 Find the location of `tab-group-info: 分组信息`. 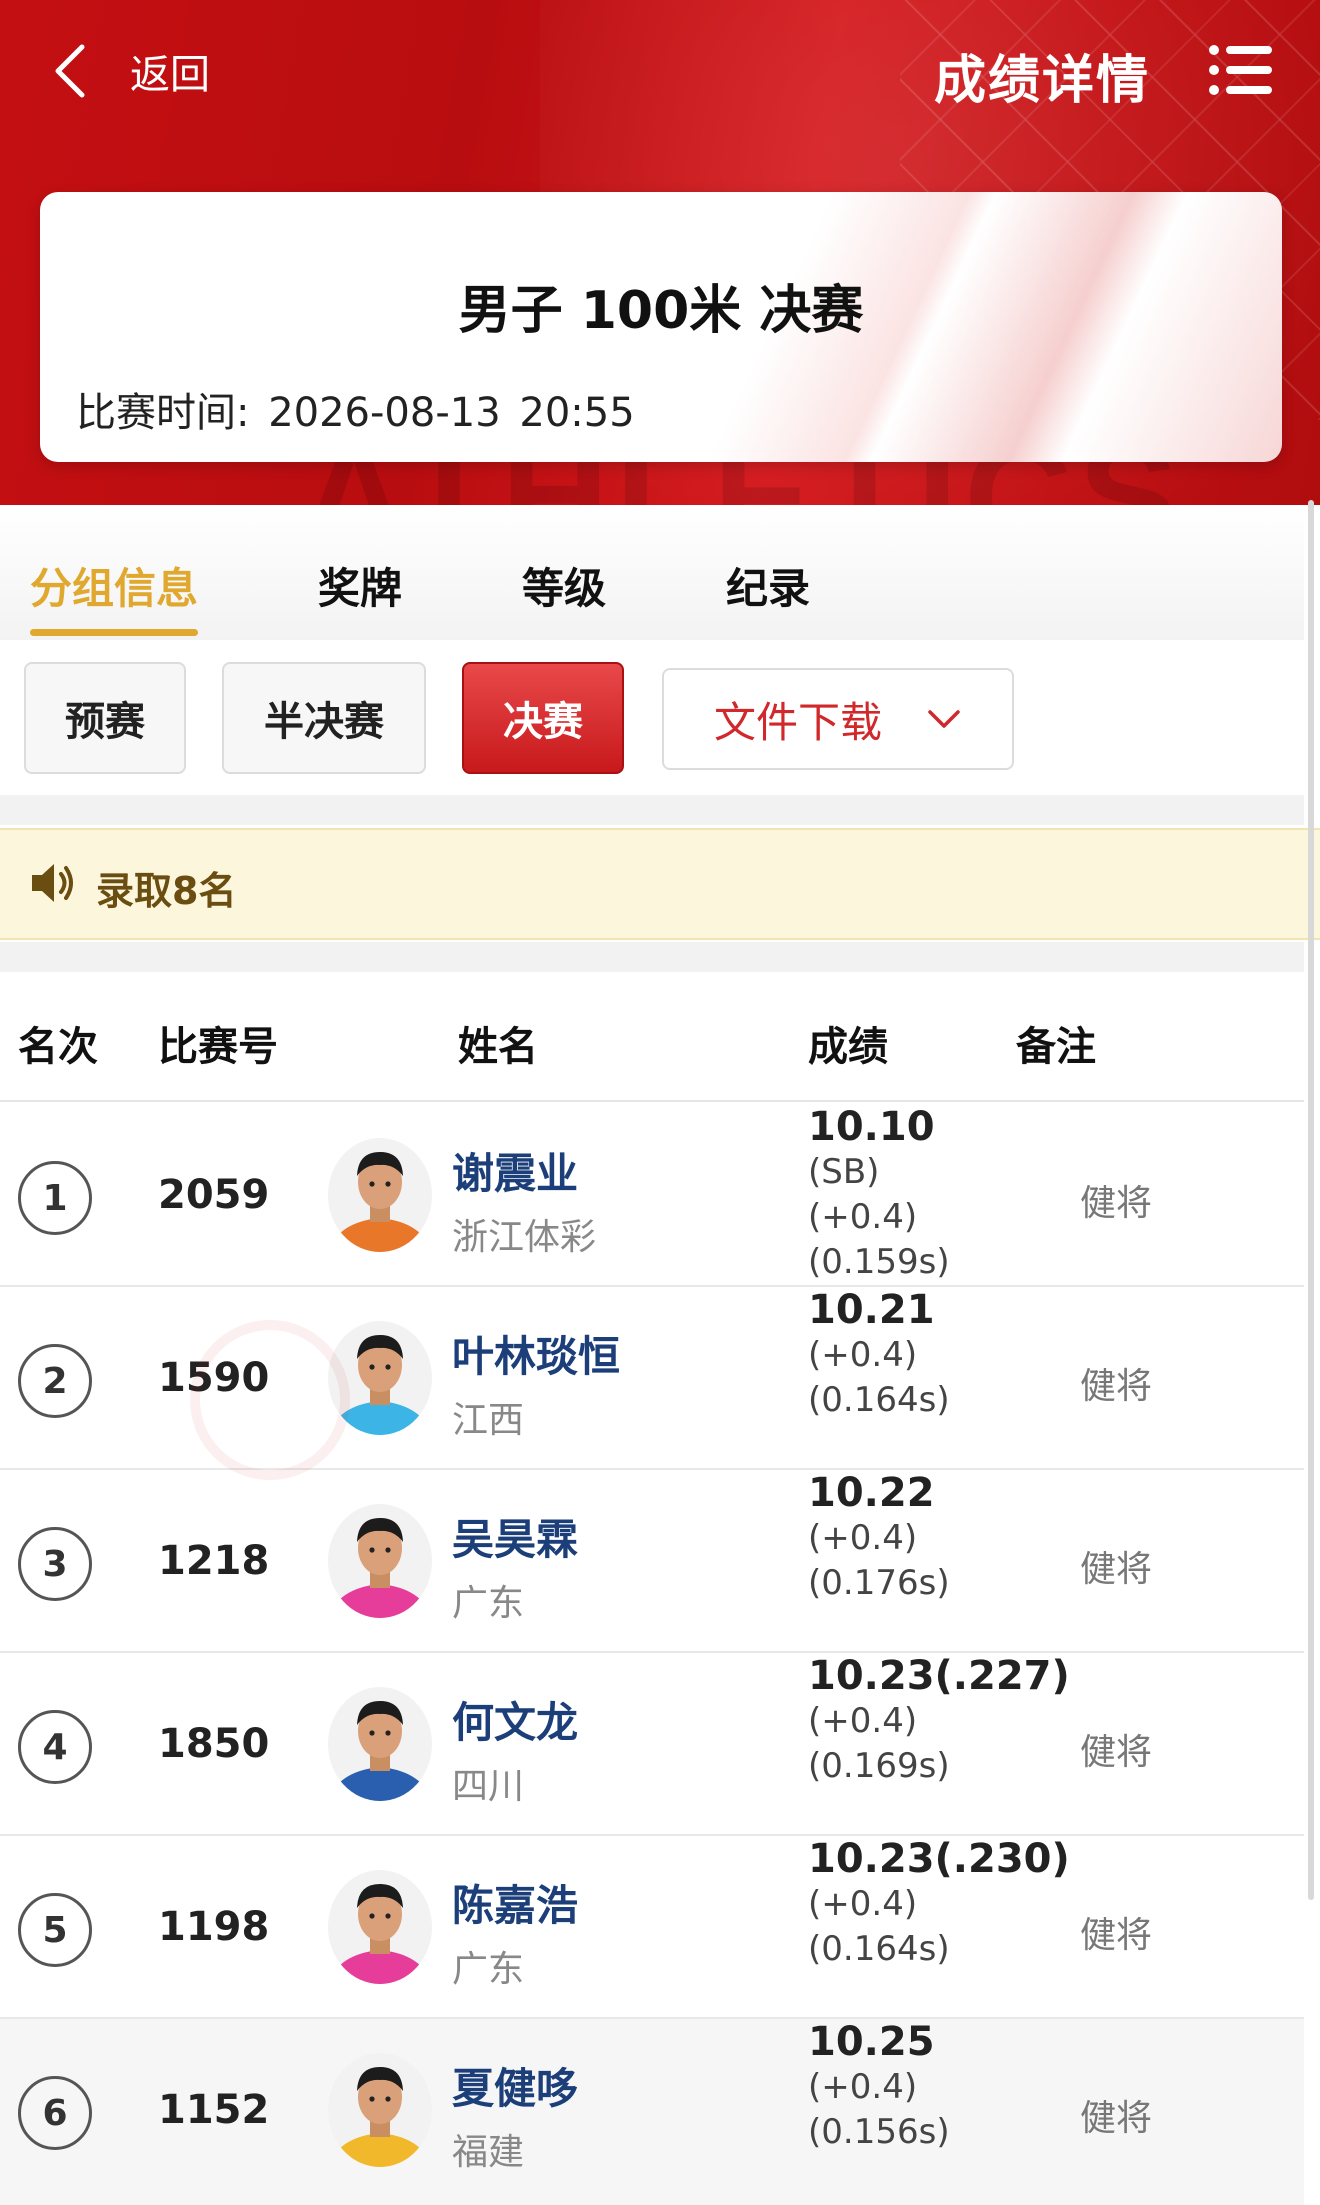

tab-group-info: 分组信息 is located at coordinates (114, 585).